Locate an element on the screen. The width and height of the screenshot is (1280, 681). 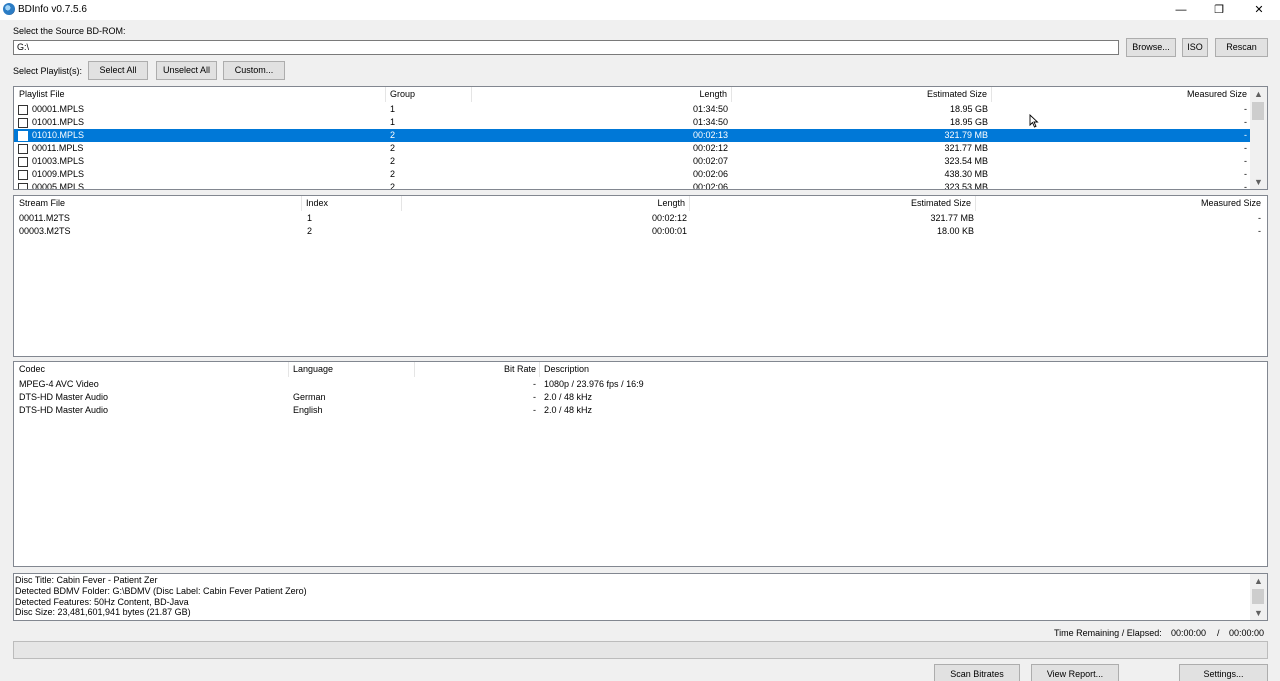
playlist-row-selected: 01010.MPLS 2 00:02:13 321.79 MB - is located at coordinates (632, 135).